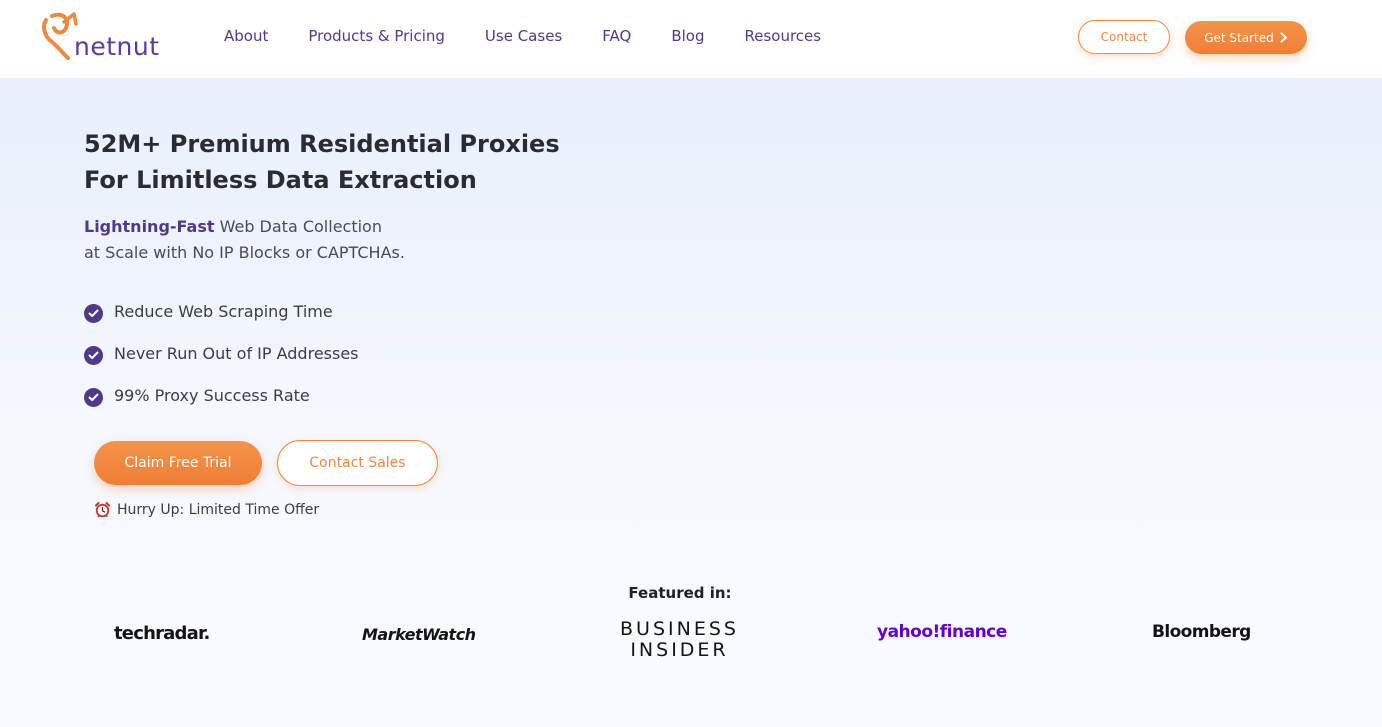 Image resolution: width=1382 pixels, height=727 pixels. What do you see at coordinates (236, 353) in the screenshot?
I see `feature-text: Never Run Out of IP Addresses` at bounding box center [236, 353].